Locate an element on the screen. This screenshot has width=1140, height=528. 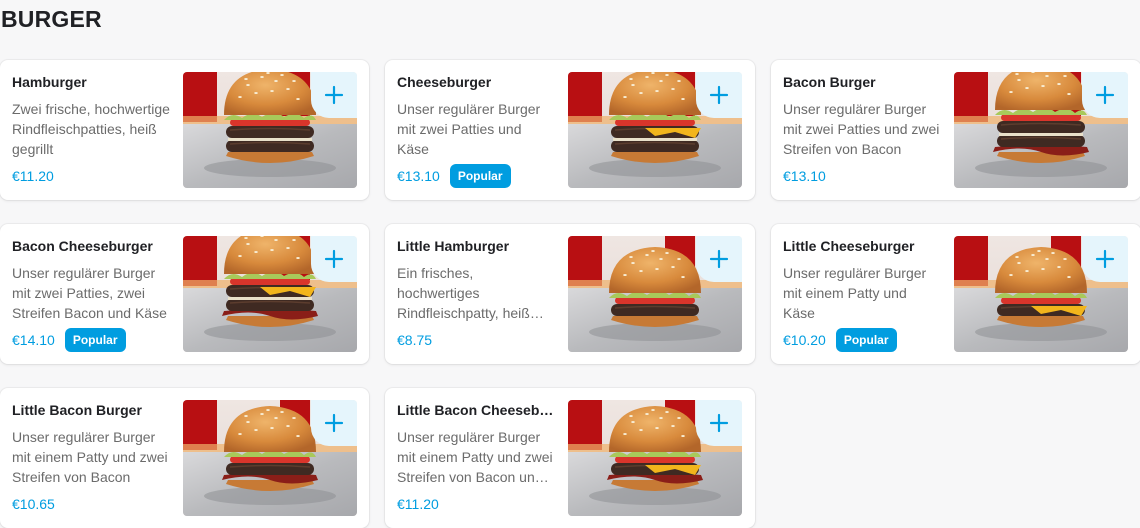
menu-item-price-row: €10.20 Popular is located at coordinates (840, 340).